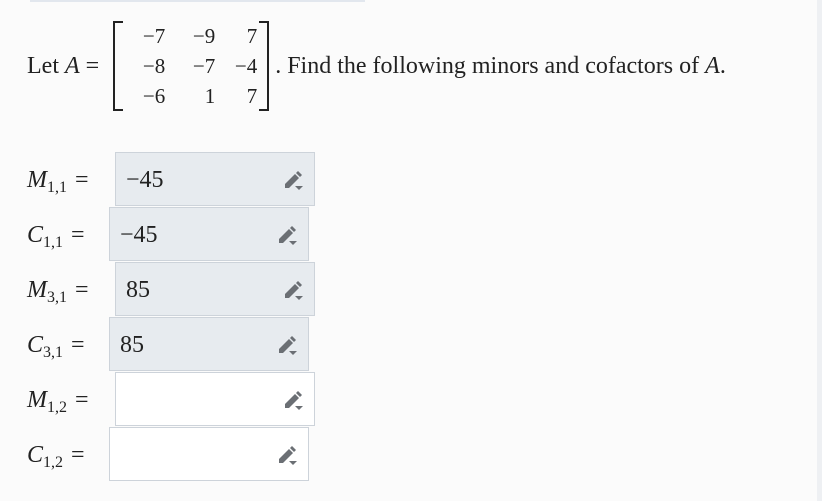  Describe the element at coordinates (209, 344) in the screenshot. I see `answer-input-c31: 85` at that location.